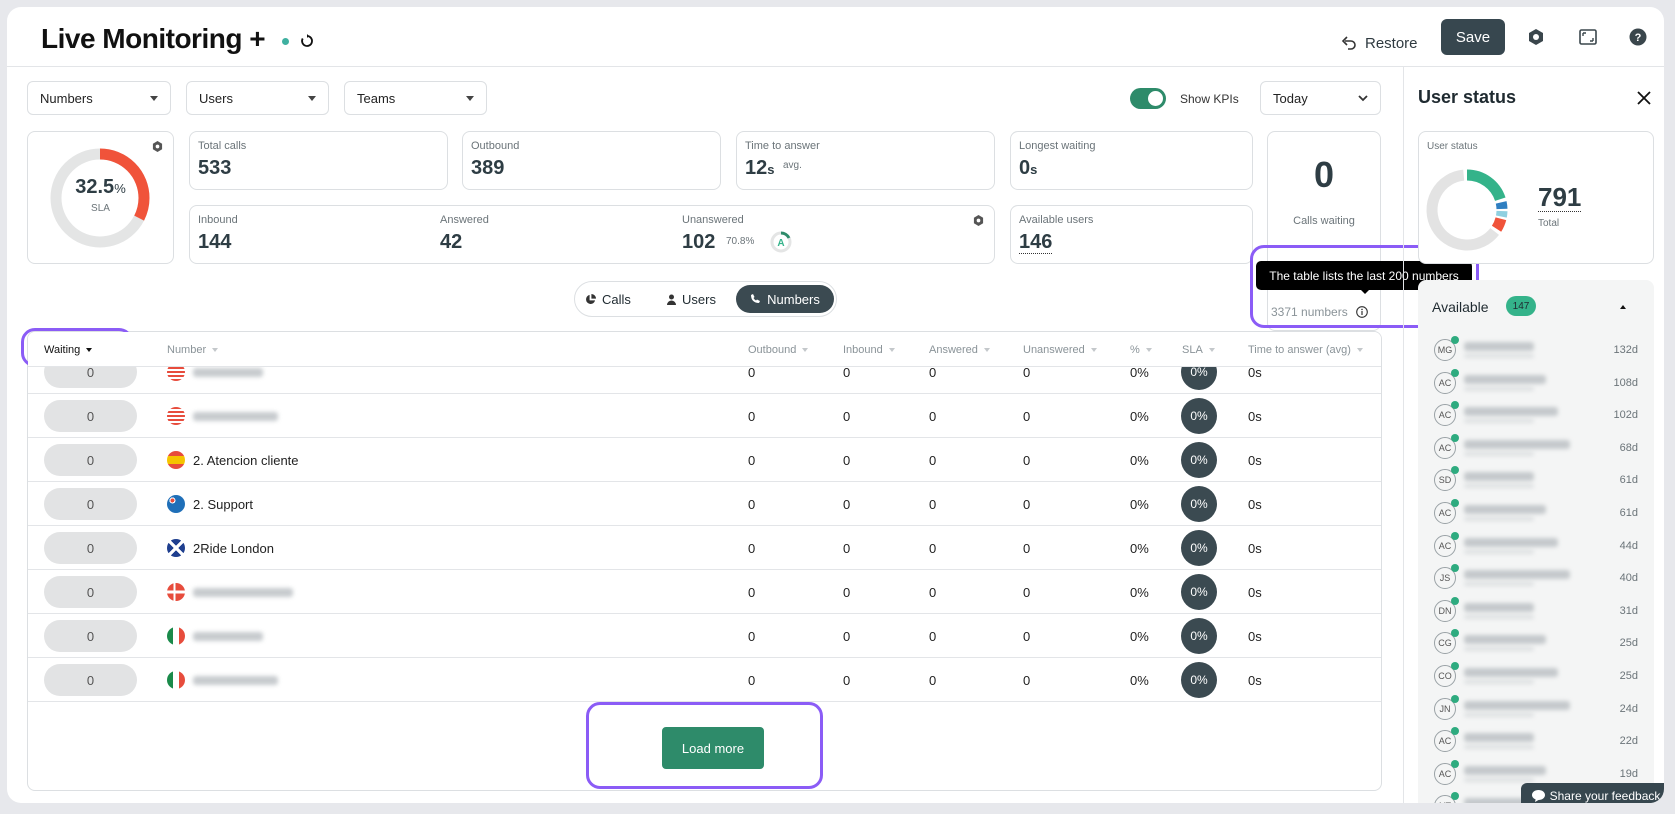  I want to click on kpi-label: Unanswered, so click(713, 220).